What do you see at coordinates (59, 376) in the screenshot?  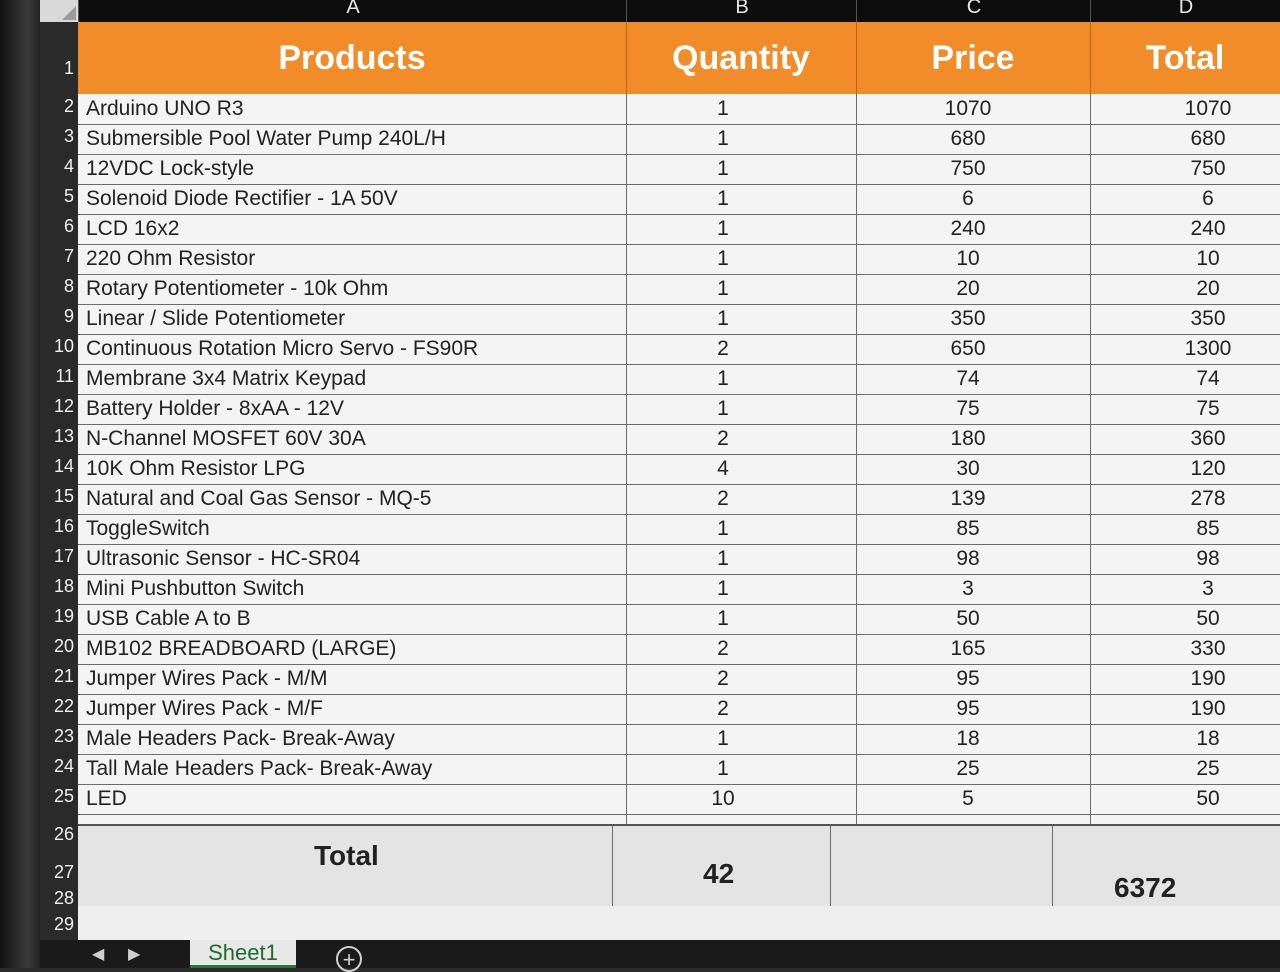 I see `row-number: 11` at bounding box center [59, 376].